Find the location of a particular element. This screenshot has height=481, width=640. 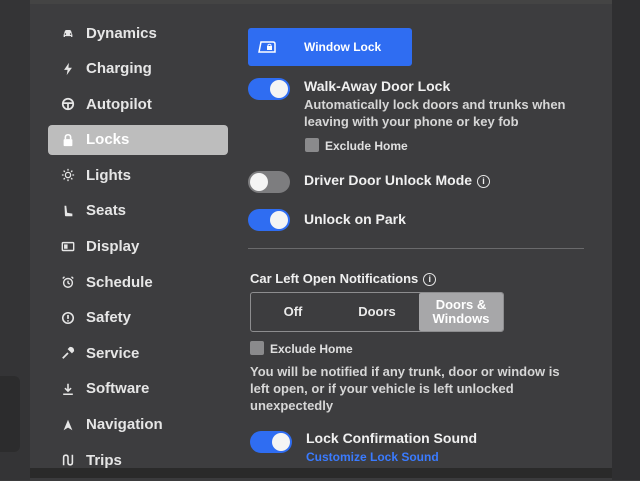

car-left-open-exclude-home-label: Exclude Home is located at coordinates (311, 349).